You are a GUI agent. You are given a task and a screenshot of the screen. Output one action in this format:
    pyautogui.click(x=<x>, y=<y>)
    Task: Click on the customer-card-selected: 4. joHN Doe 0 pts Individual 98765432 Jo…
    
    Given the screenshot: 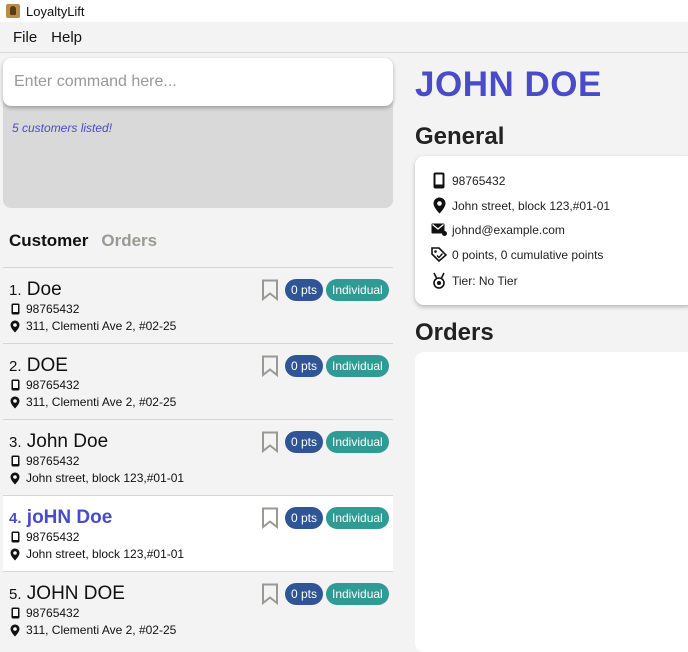 What is the action you would take?
    pyautogui.click(x=198, y=533)
    